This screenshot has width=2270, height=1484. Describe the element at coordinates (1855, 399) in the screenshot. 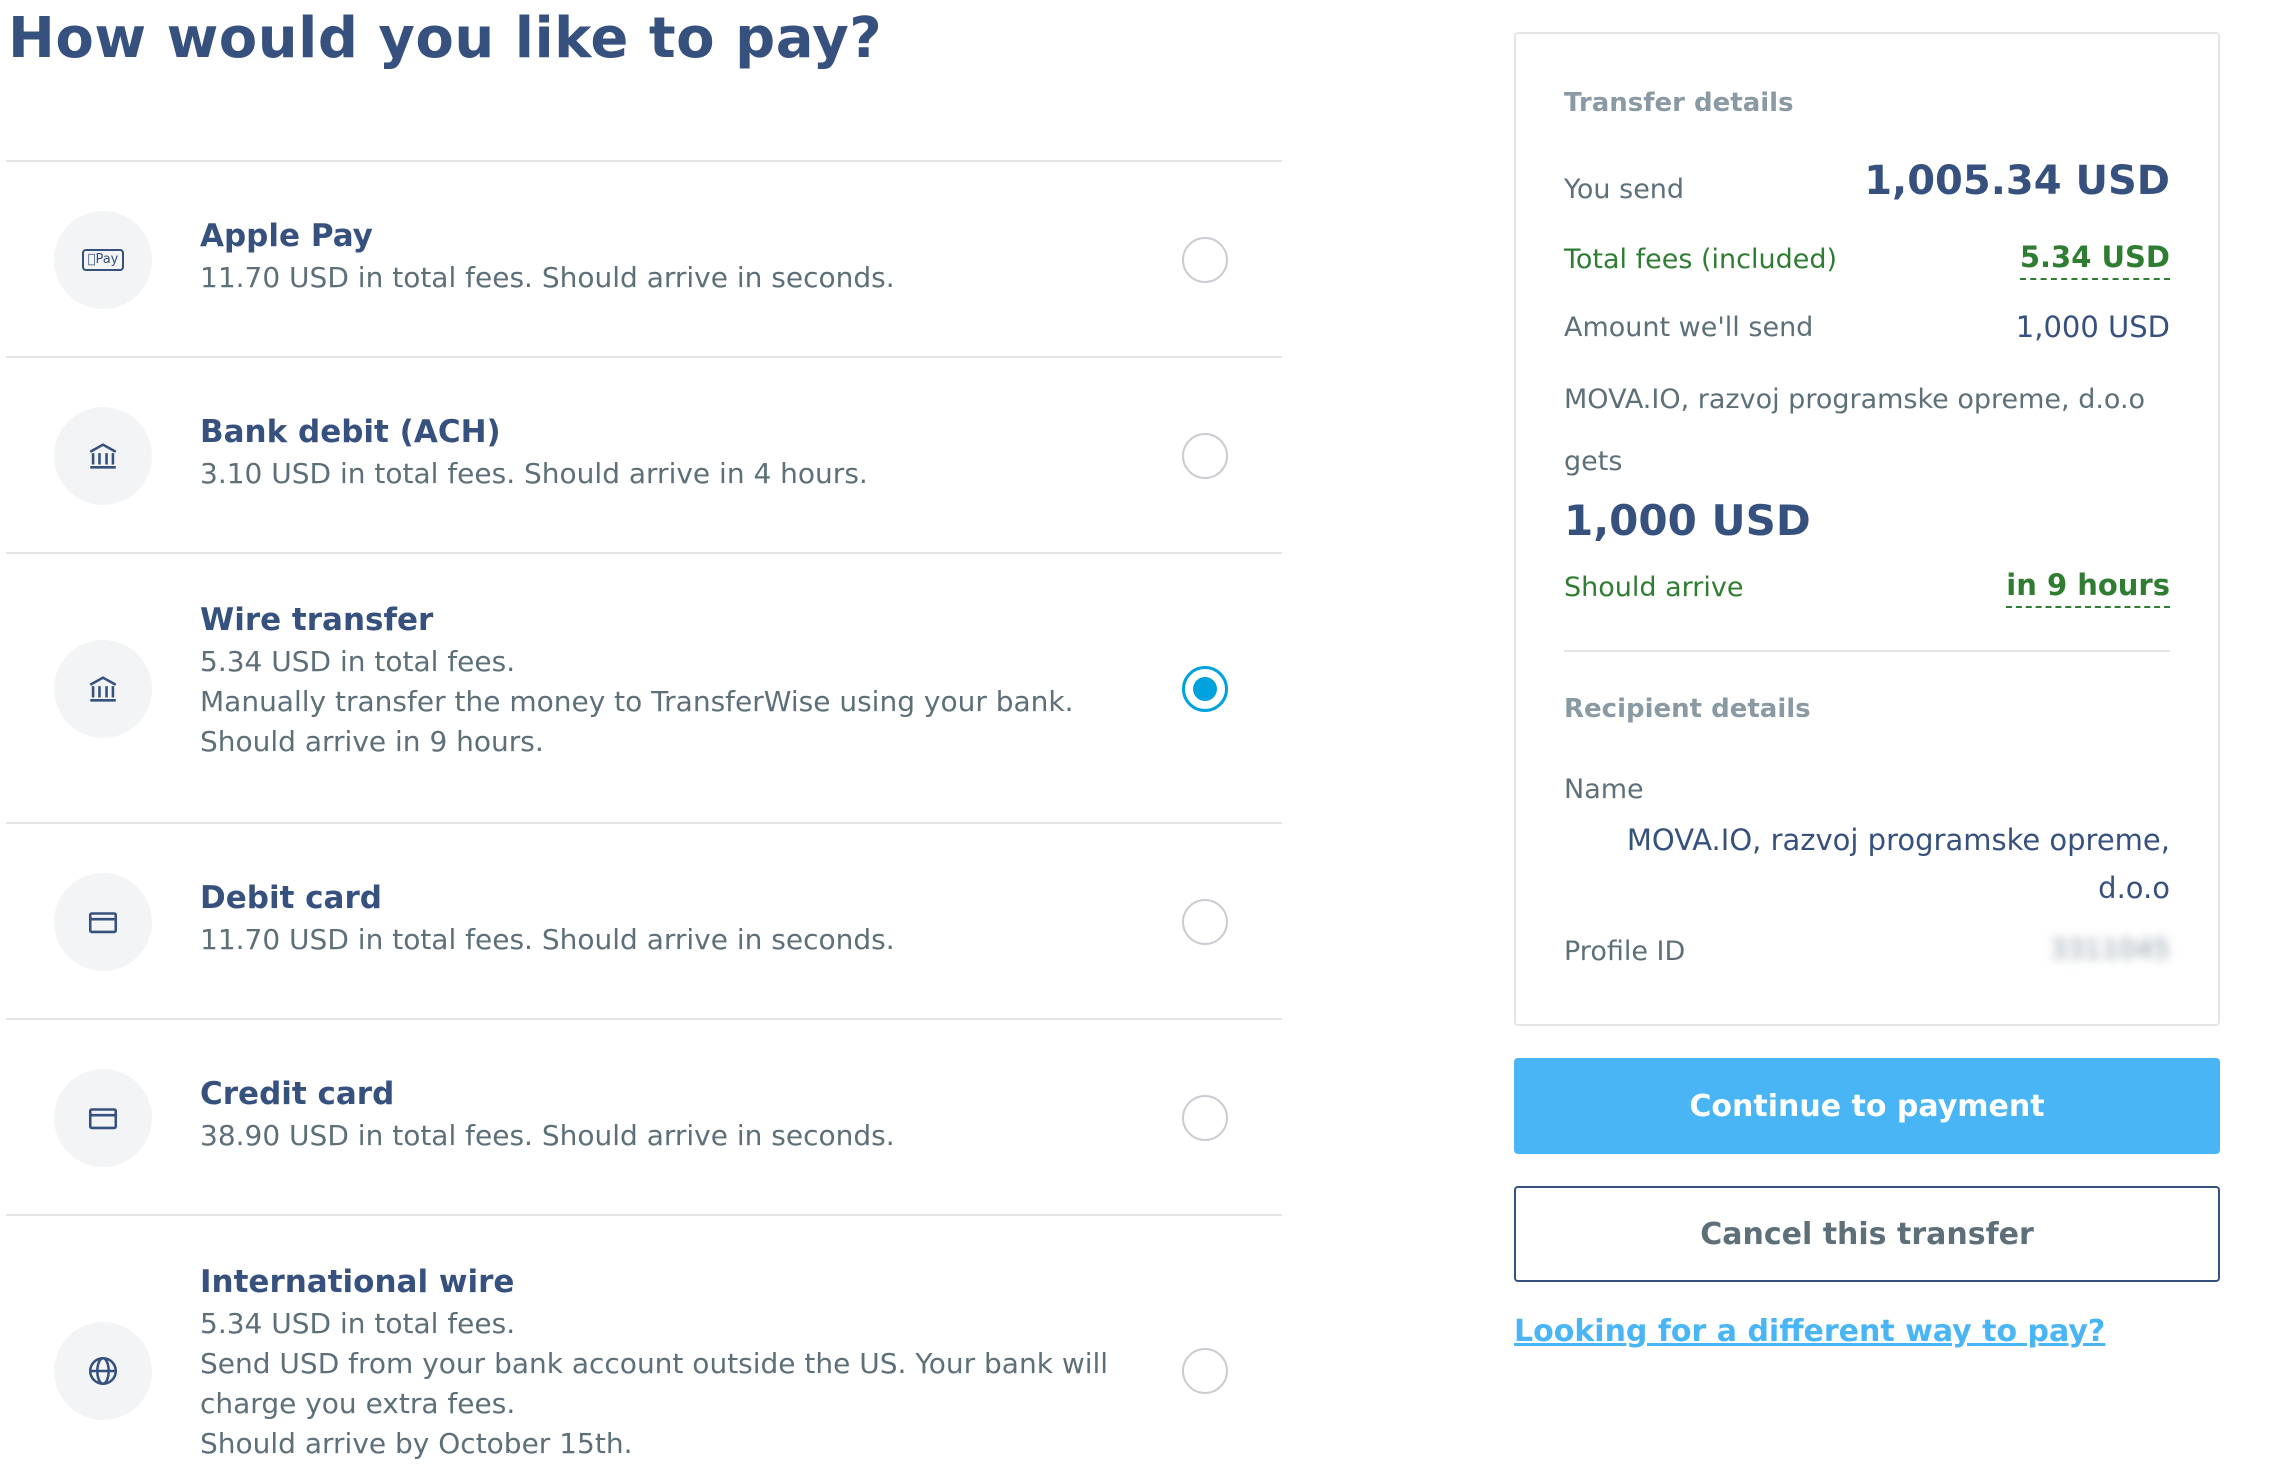

I see `recipient-gets-label: MOVA.IO, razvoj programske opreme, d.o.o` at that location.